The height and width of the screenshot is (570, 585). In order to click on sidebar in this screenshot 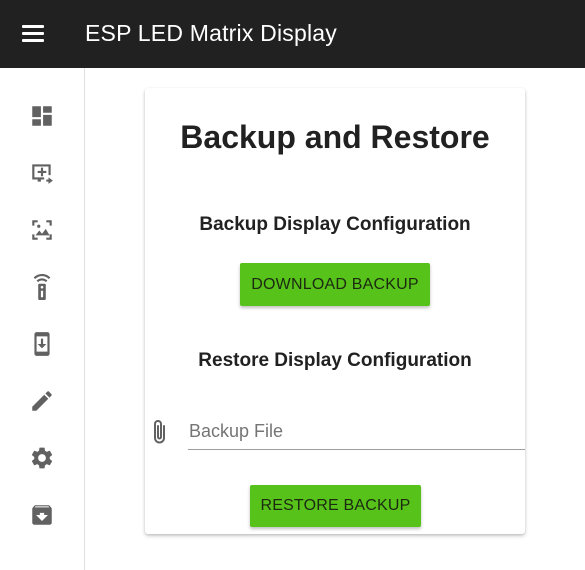, I will do `click(42, 319)`.